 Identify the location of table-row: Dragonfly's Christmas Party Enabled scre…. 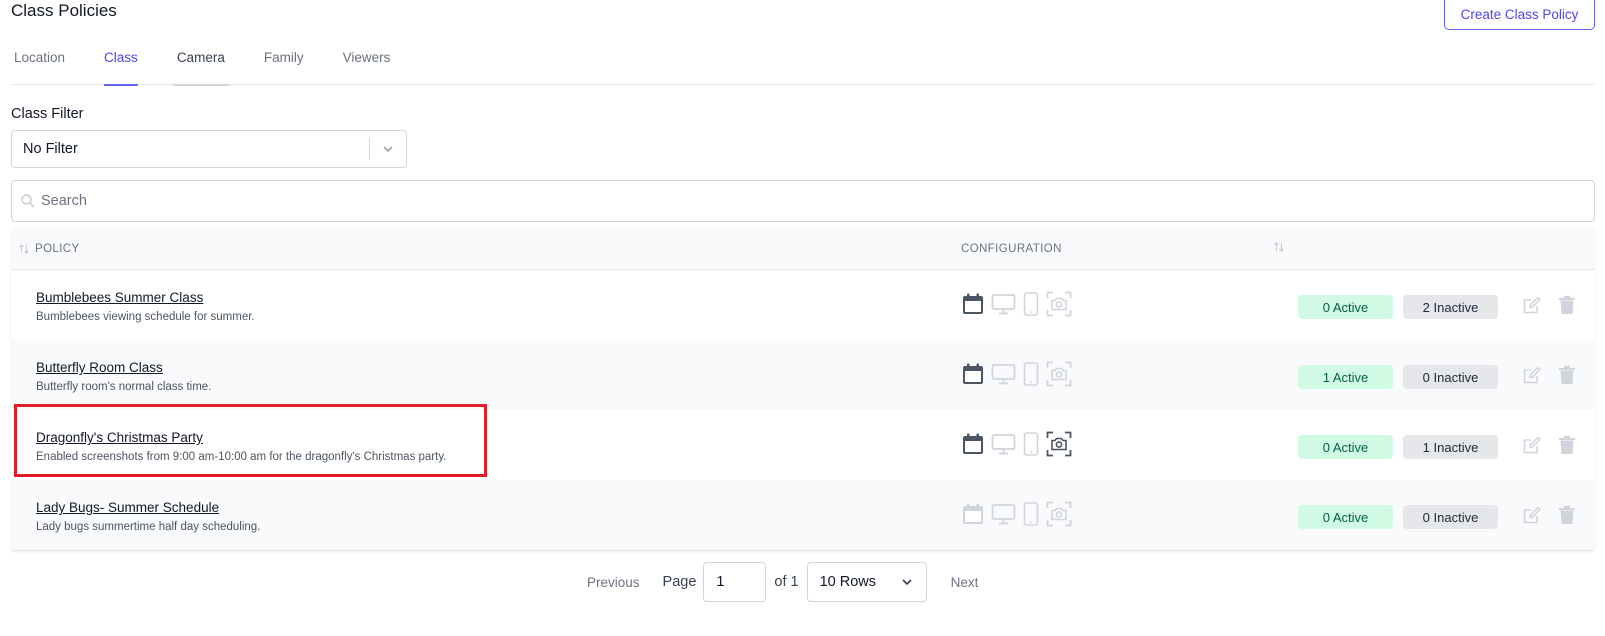
(803, 445).